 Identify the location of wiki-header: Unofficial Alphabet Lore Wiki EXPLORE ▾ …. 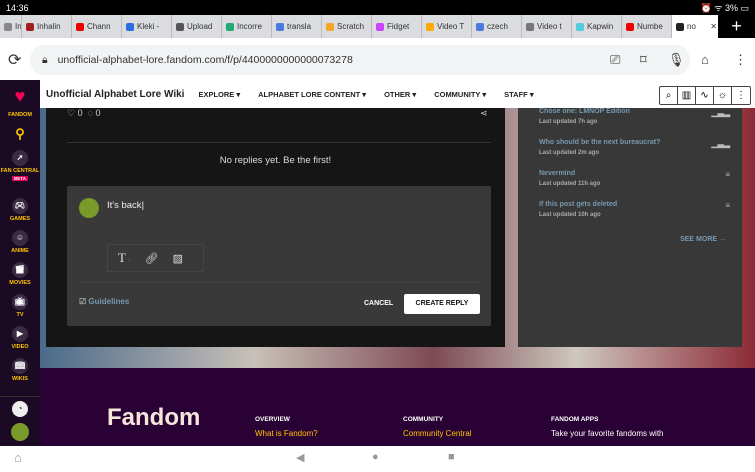
(397, 94).